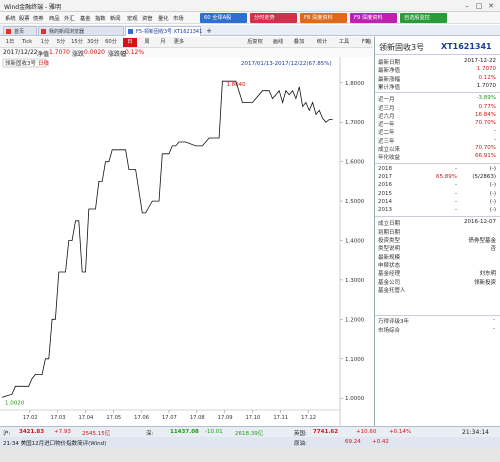  I want to click on period-button: 15分, so click(77, 42).